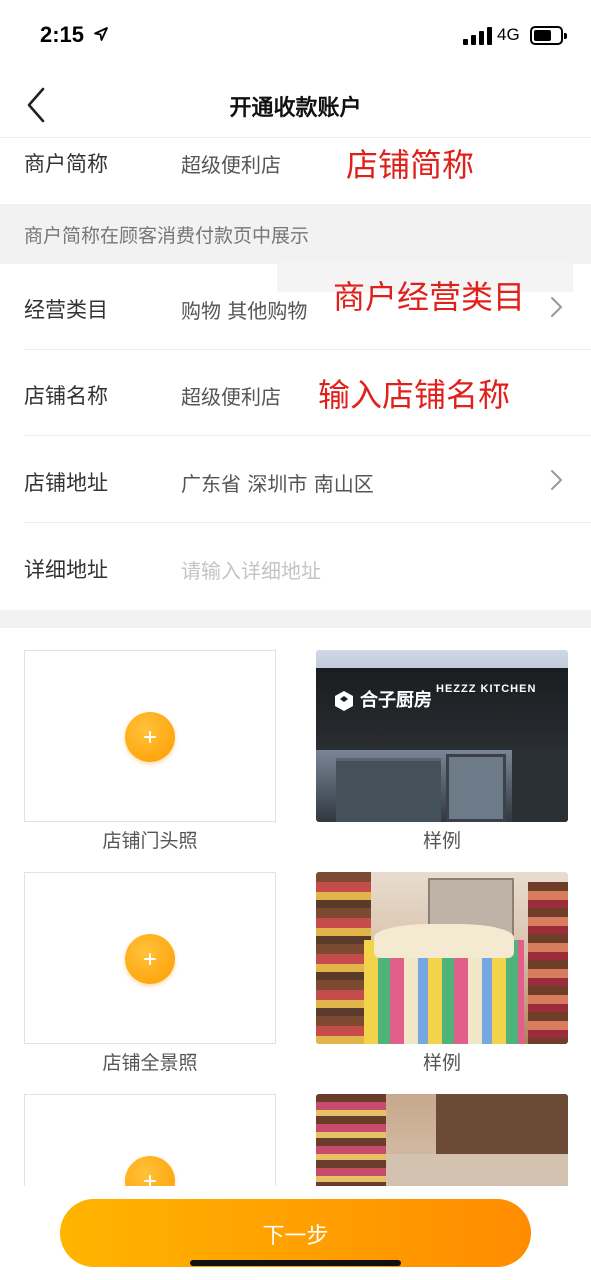  Describe the element at coordinates (548, 35) in the screenshot. I see `battery-icon` at that location.